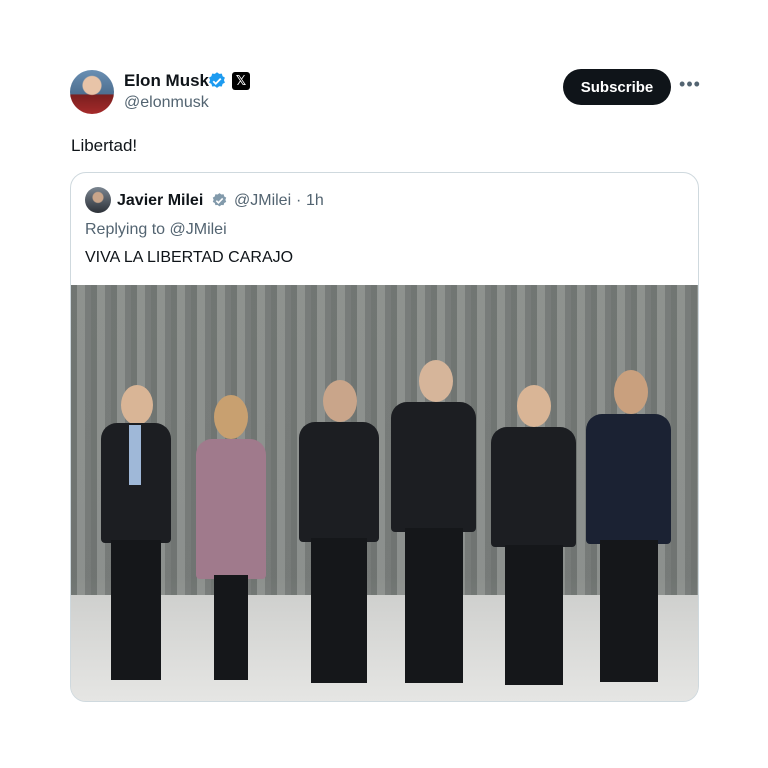 This screenshot has width=768, height=768. What do you see at coordinates (166, 81) in the screenshot?
I see `author-name: Elon Musk` at bounding box center [166, 81].